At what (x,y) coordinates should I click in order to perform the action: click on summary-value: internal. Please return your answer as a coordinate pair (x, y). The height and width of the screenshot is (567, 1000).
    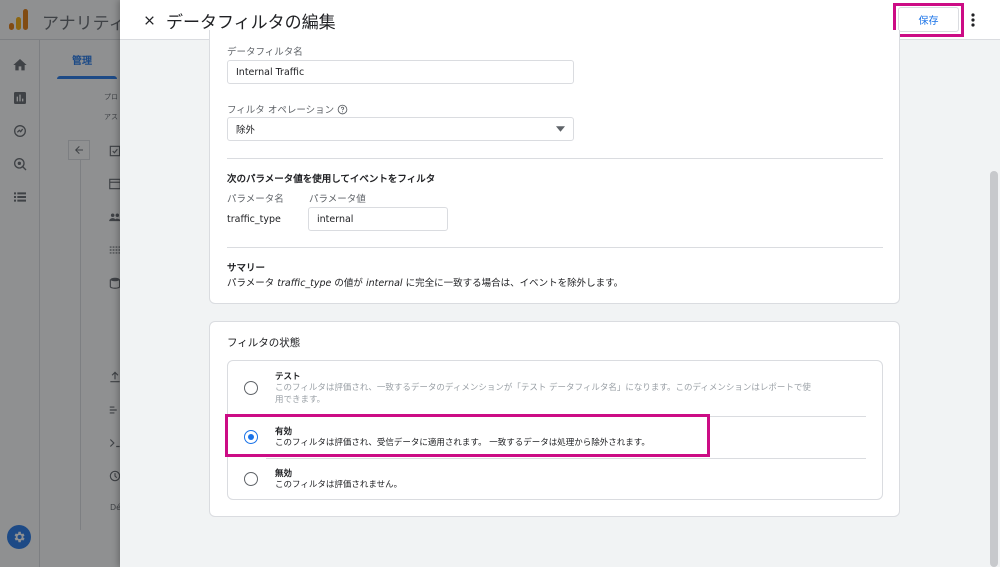
    Looking at the image, I should click on (384, 283).